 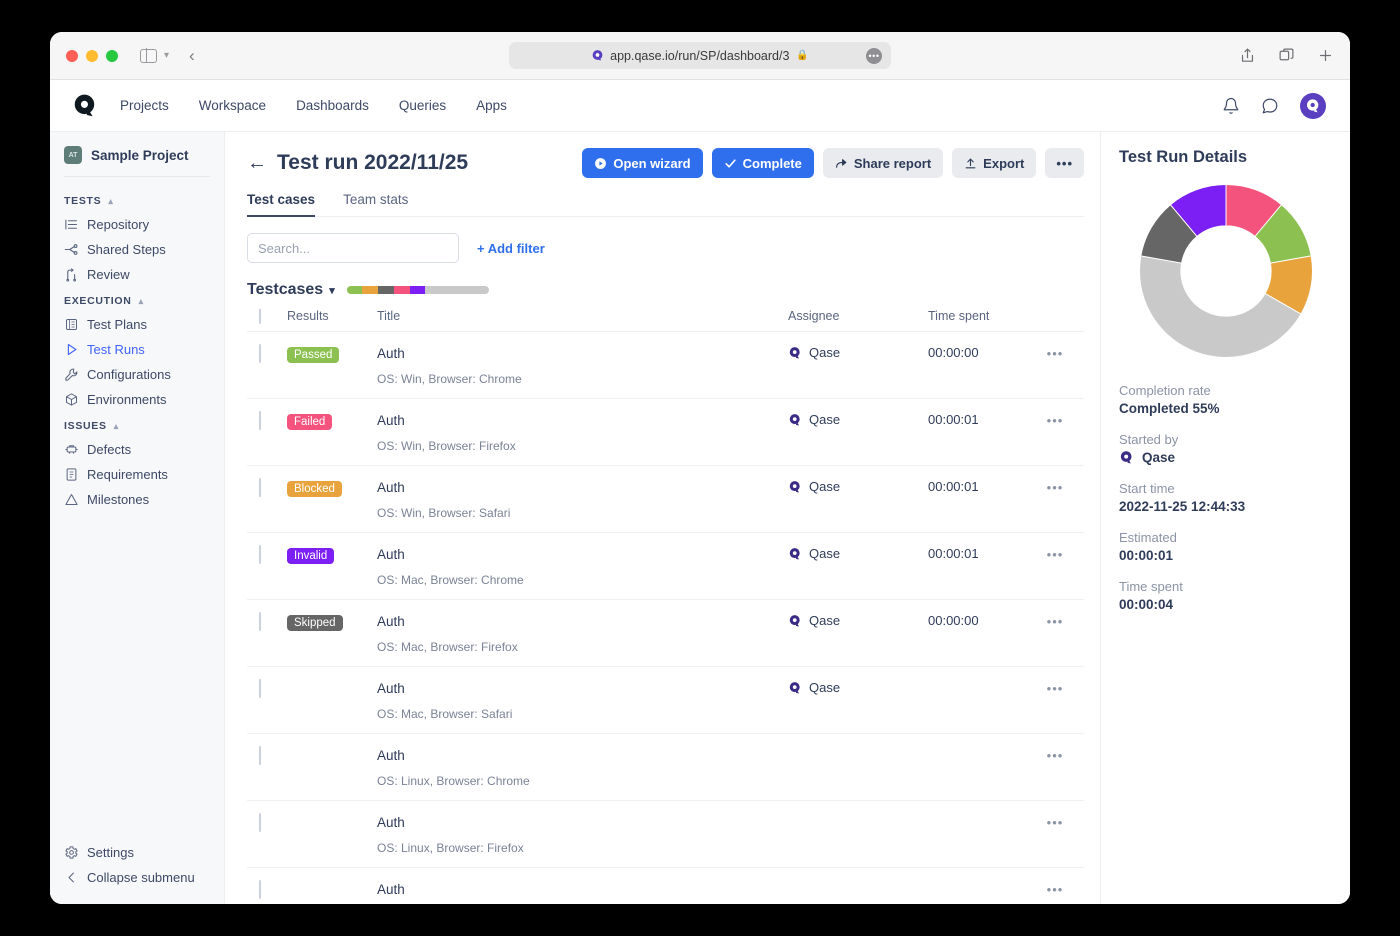 I want to click on qase-user-icon, so click(x=794, y=419).